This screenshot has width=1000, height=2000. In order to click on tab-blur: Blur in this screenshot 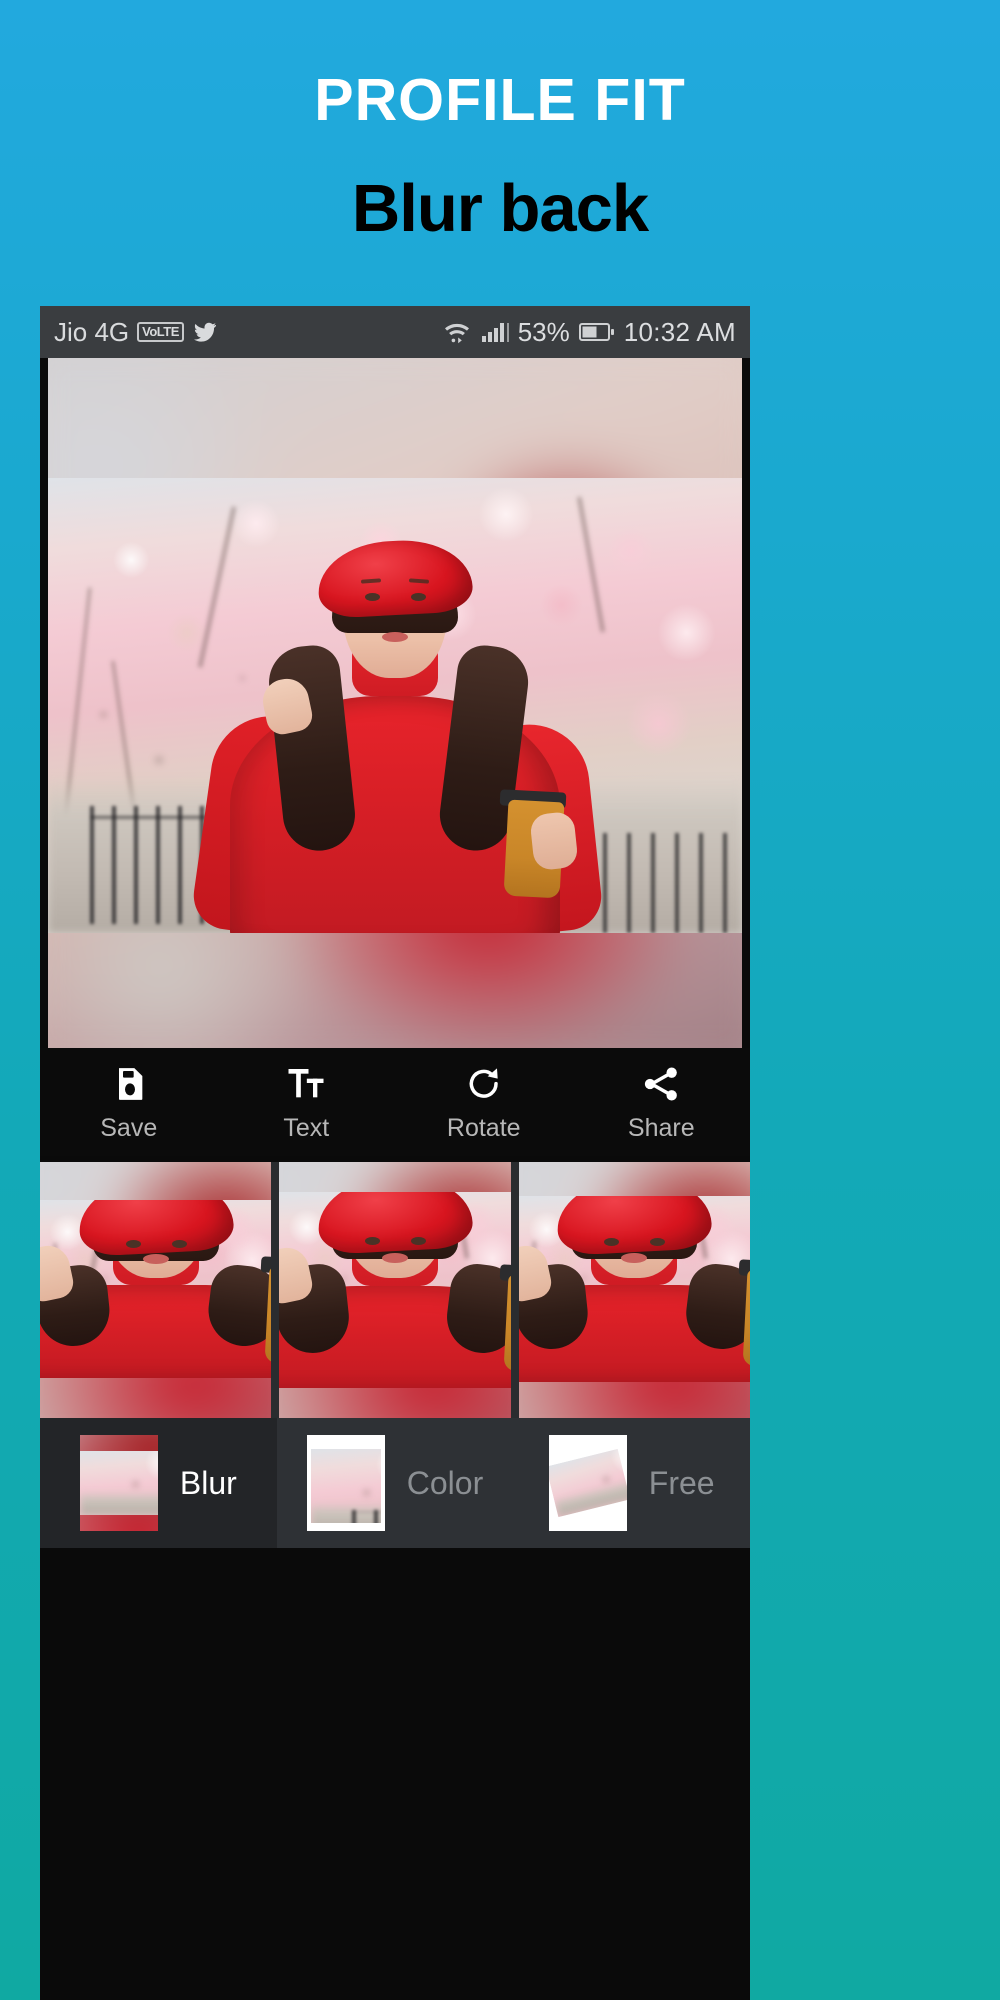, I will do `click(158, 1483)`.